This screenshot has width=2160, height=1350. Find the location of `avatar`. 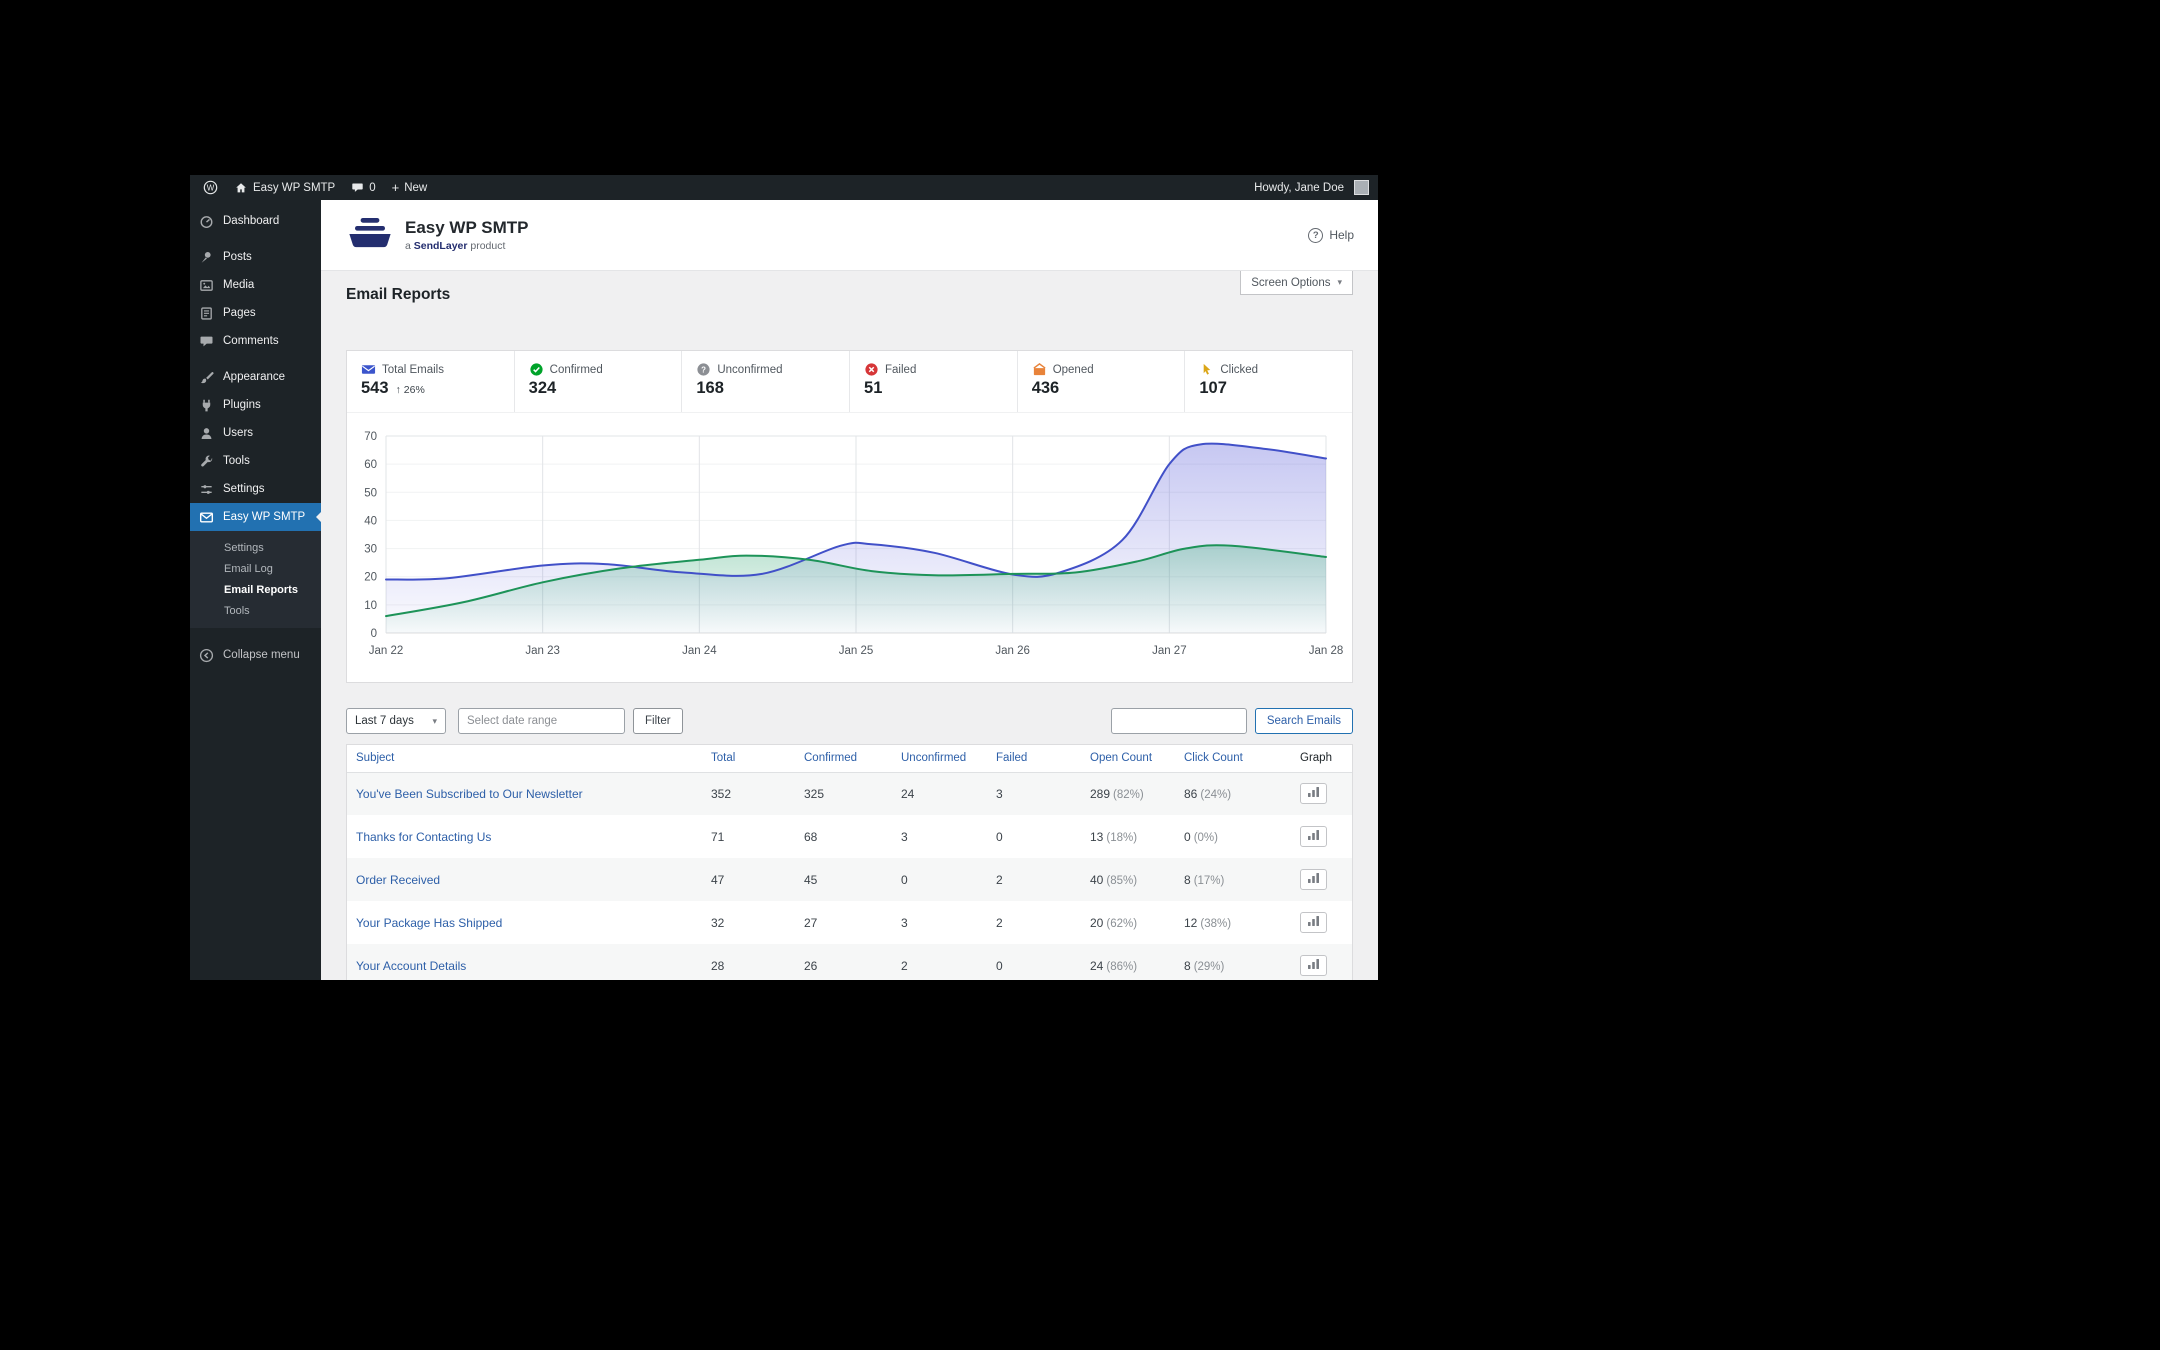

avatar is located at coordinates (1361, 187).